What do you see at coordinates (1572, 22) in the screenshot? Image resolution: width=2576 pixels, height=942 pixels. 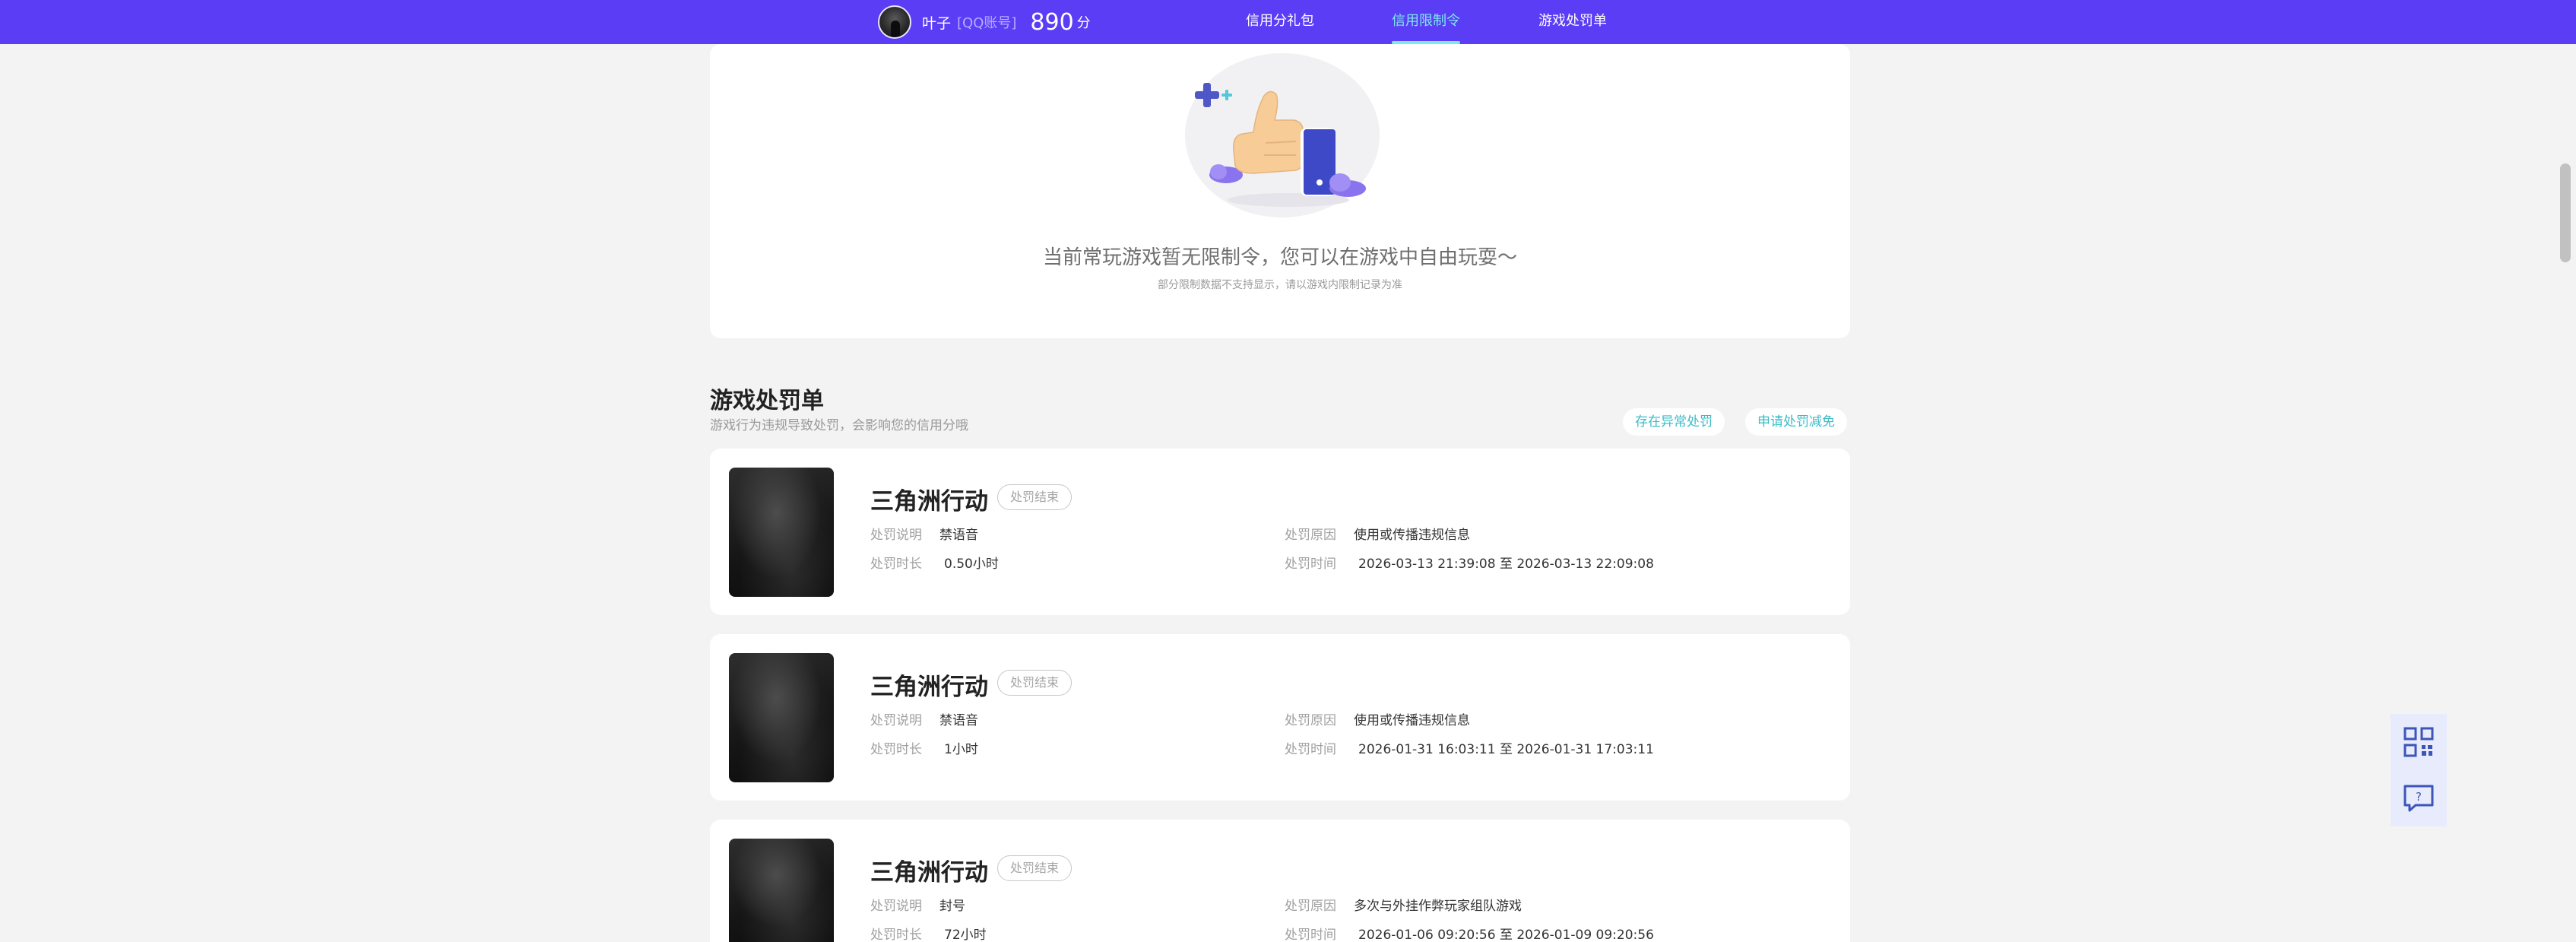 I see `tab-game-penalty: 游戏处罚单` at bounding box center [1572, 22].